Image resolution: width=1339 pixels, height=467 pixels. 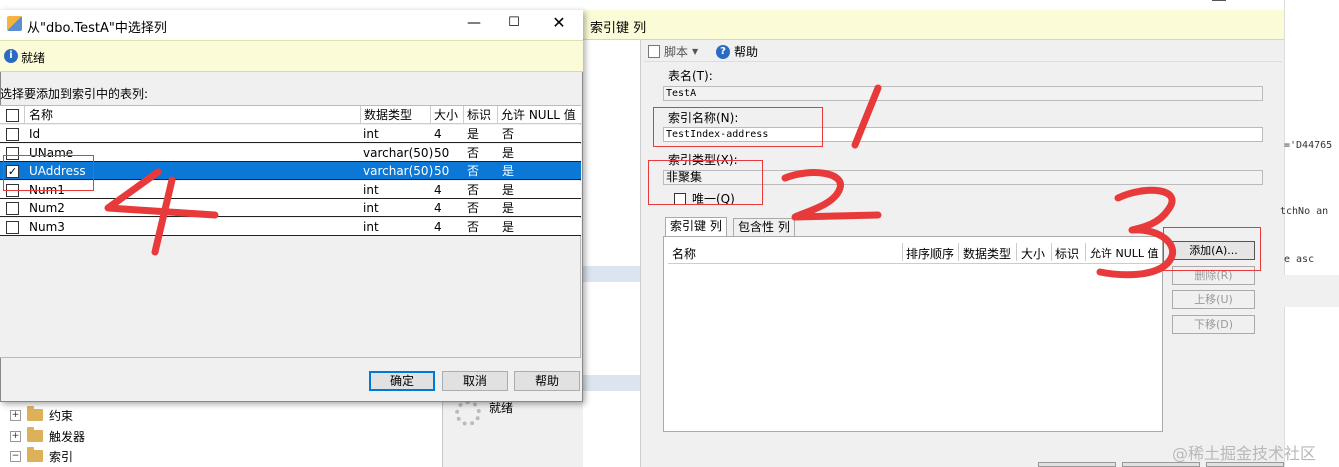 I want to click on window-titlebar, so click(x=863, y=5).